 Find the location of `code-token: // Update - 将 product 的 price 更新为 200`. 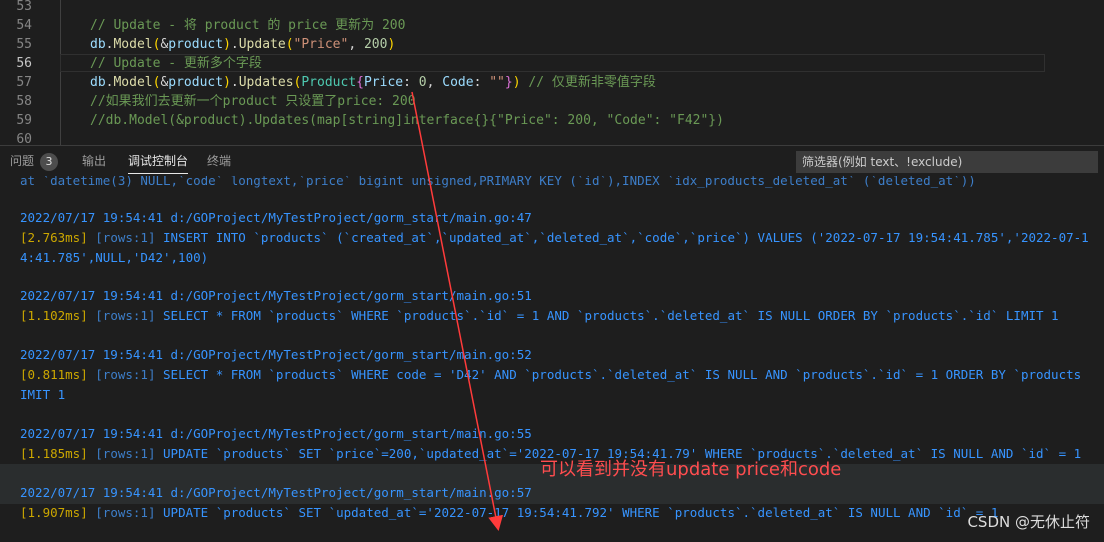

code-token: // Update - 将 product 的 price 更新为 200 is located at coordinates (248, 25).